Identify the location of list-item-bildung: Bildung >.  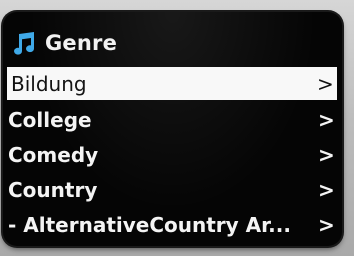
(172, 83).